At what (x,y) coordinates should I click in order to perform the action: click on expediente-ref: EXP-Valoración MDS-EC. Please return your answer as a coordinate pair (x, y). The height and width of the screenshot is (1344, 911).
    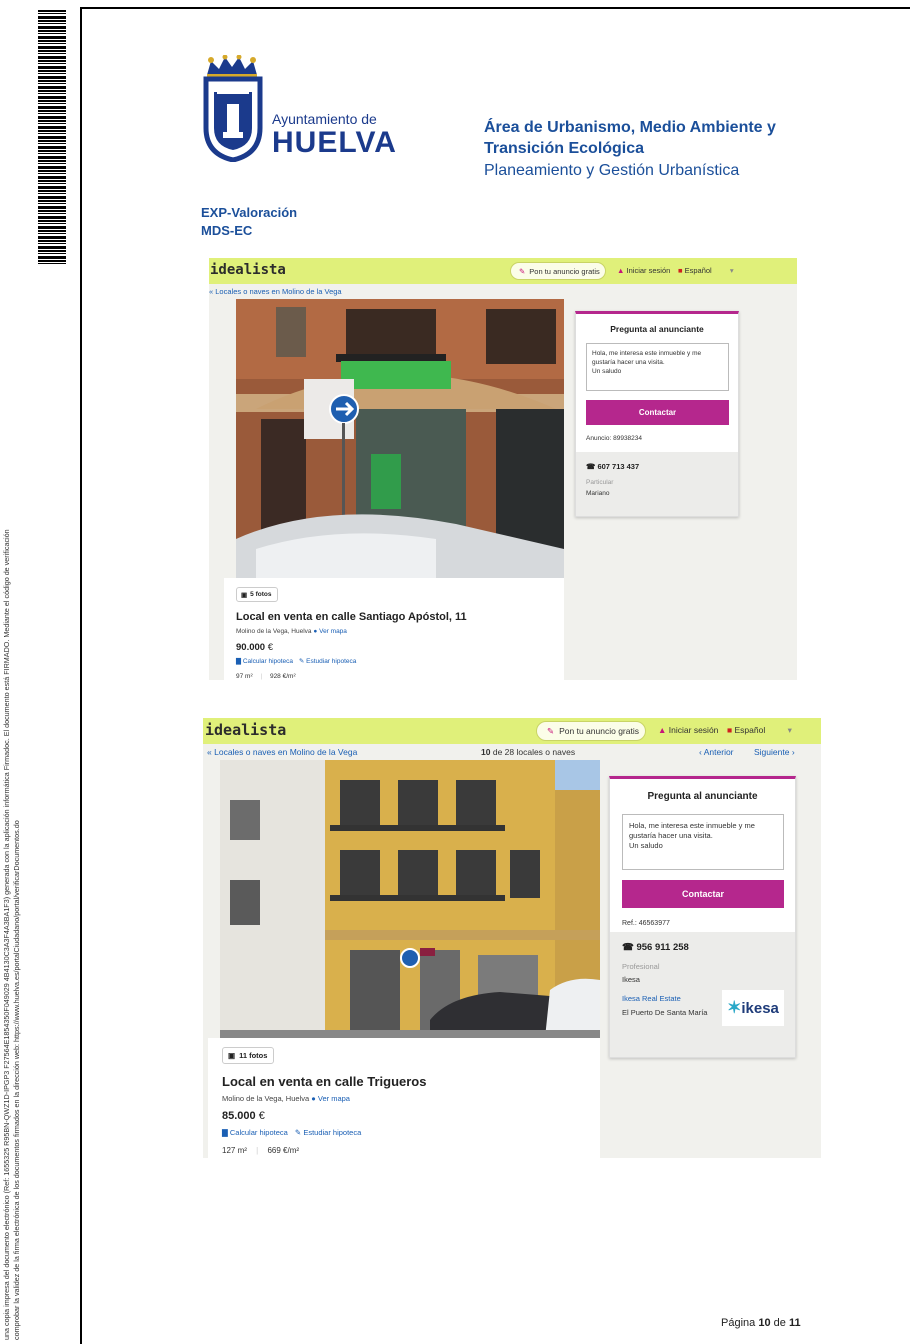
    Looking at the image, I should click on (249, 222).